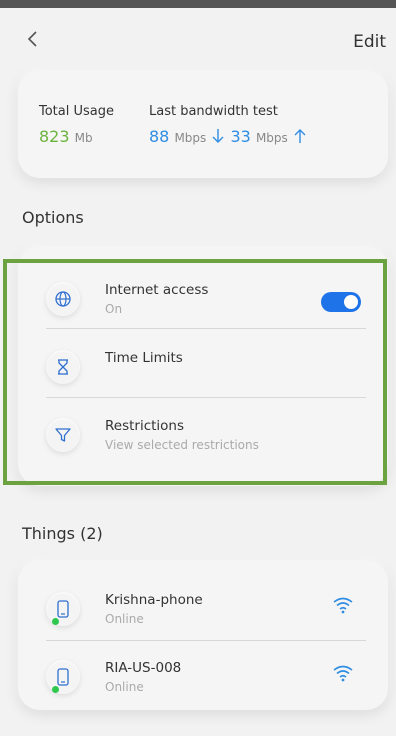  I want to click on option-subtitle: View selected restrictions, so click(182, 445).